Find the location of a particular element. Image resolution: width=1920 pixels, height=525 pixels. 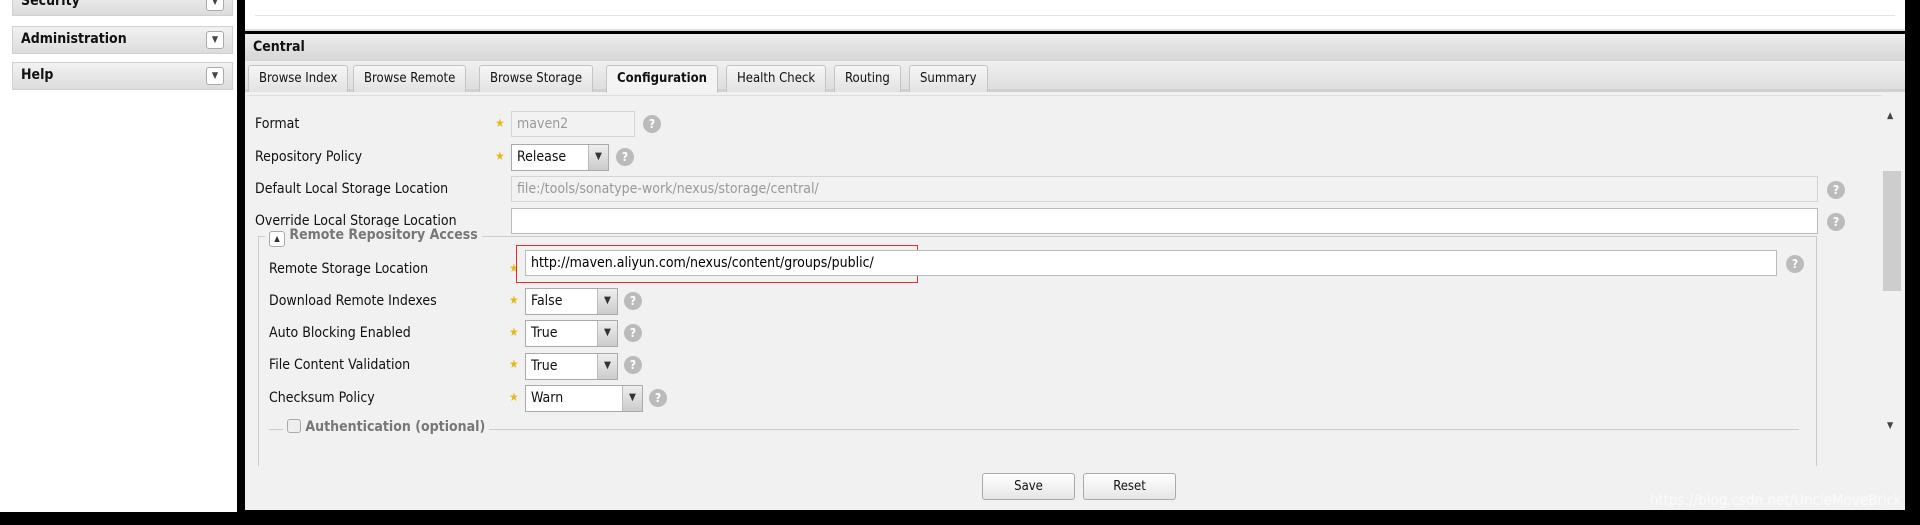

authentication-legend: Authentication (optional) is located at coordinates (386, 427).